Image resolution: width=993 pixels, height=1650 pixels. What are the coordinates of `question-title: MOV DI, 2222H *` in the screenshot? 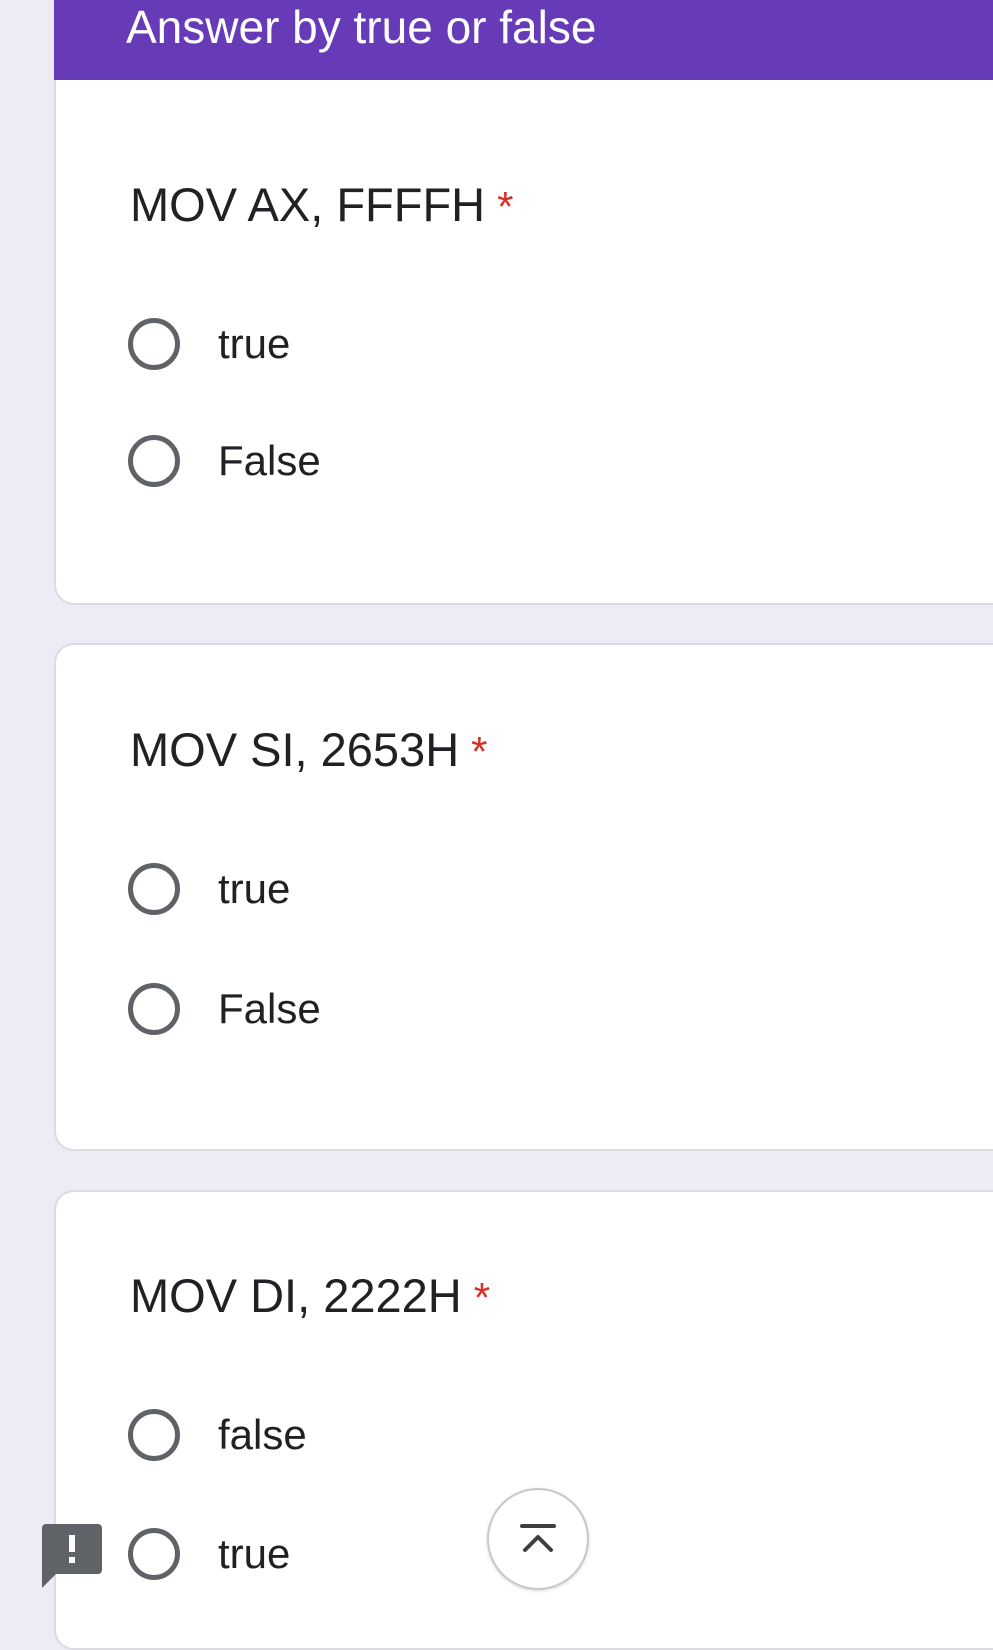 It's located at (310, 1297).